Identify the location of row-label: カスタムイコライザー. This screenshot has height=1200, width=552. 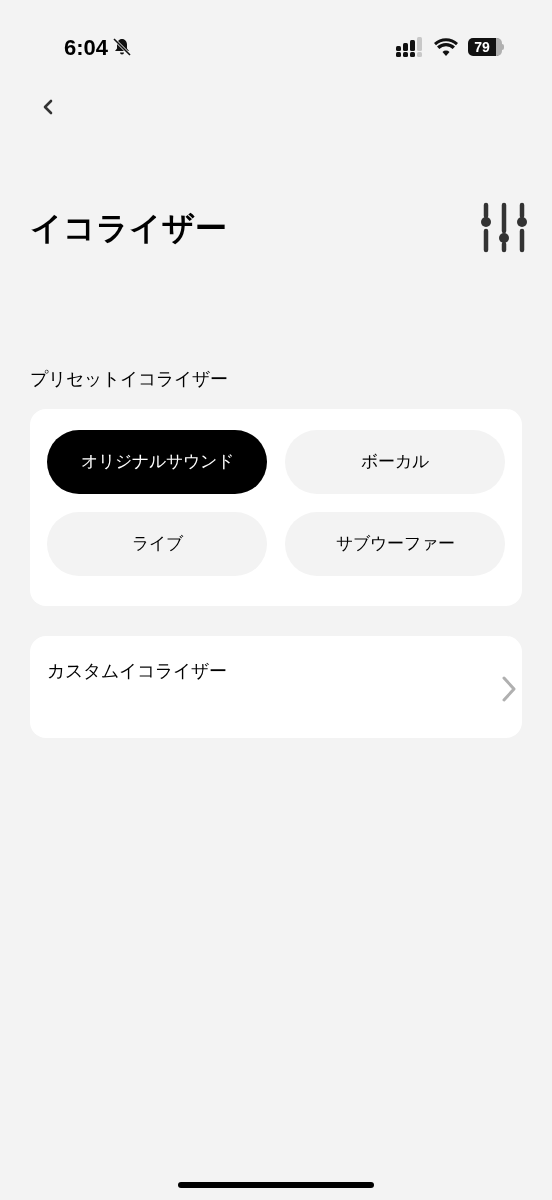
(137, 671).